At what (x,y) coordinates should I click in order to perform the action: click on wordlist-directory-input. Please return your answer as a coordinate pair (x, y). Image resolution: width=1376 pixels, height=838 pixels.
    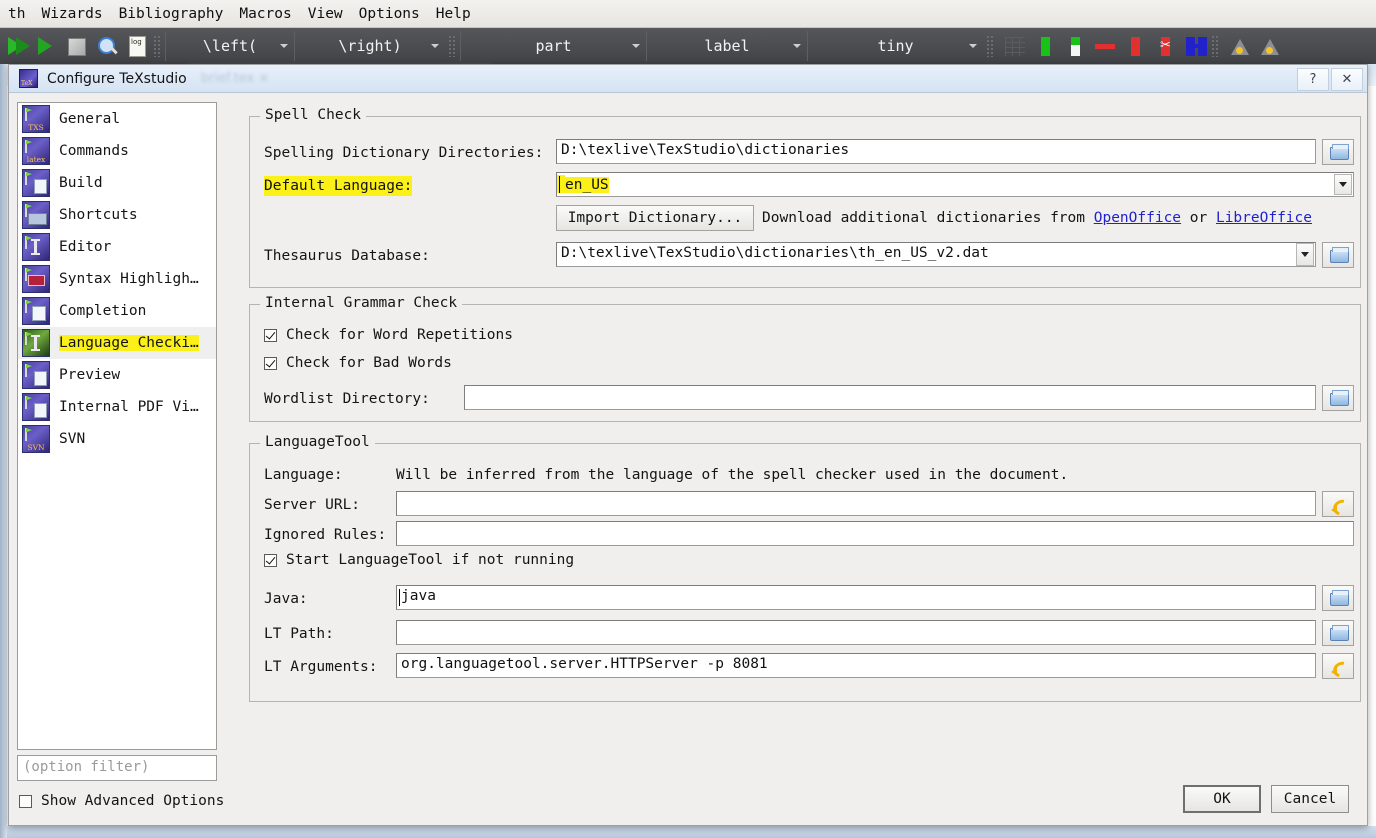
    Looking at the image, I should click on (890, 397).